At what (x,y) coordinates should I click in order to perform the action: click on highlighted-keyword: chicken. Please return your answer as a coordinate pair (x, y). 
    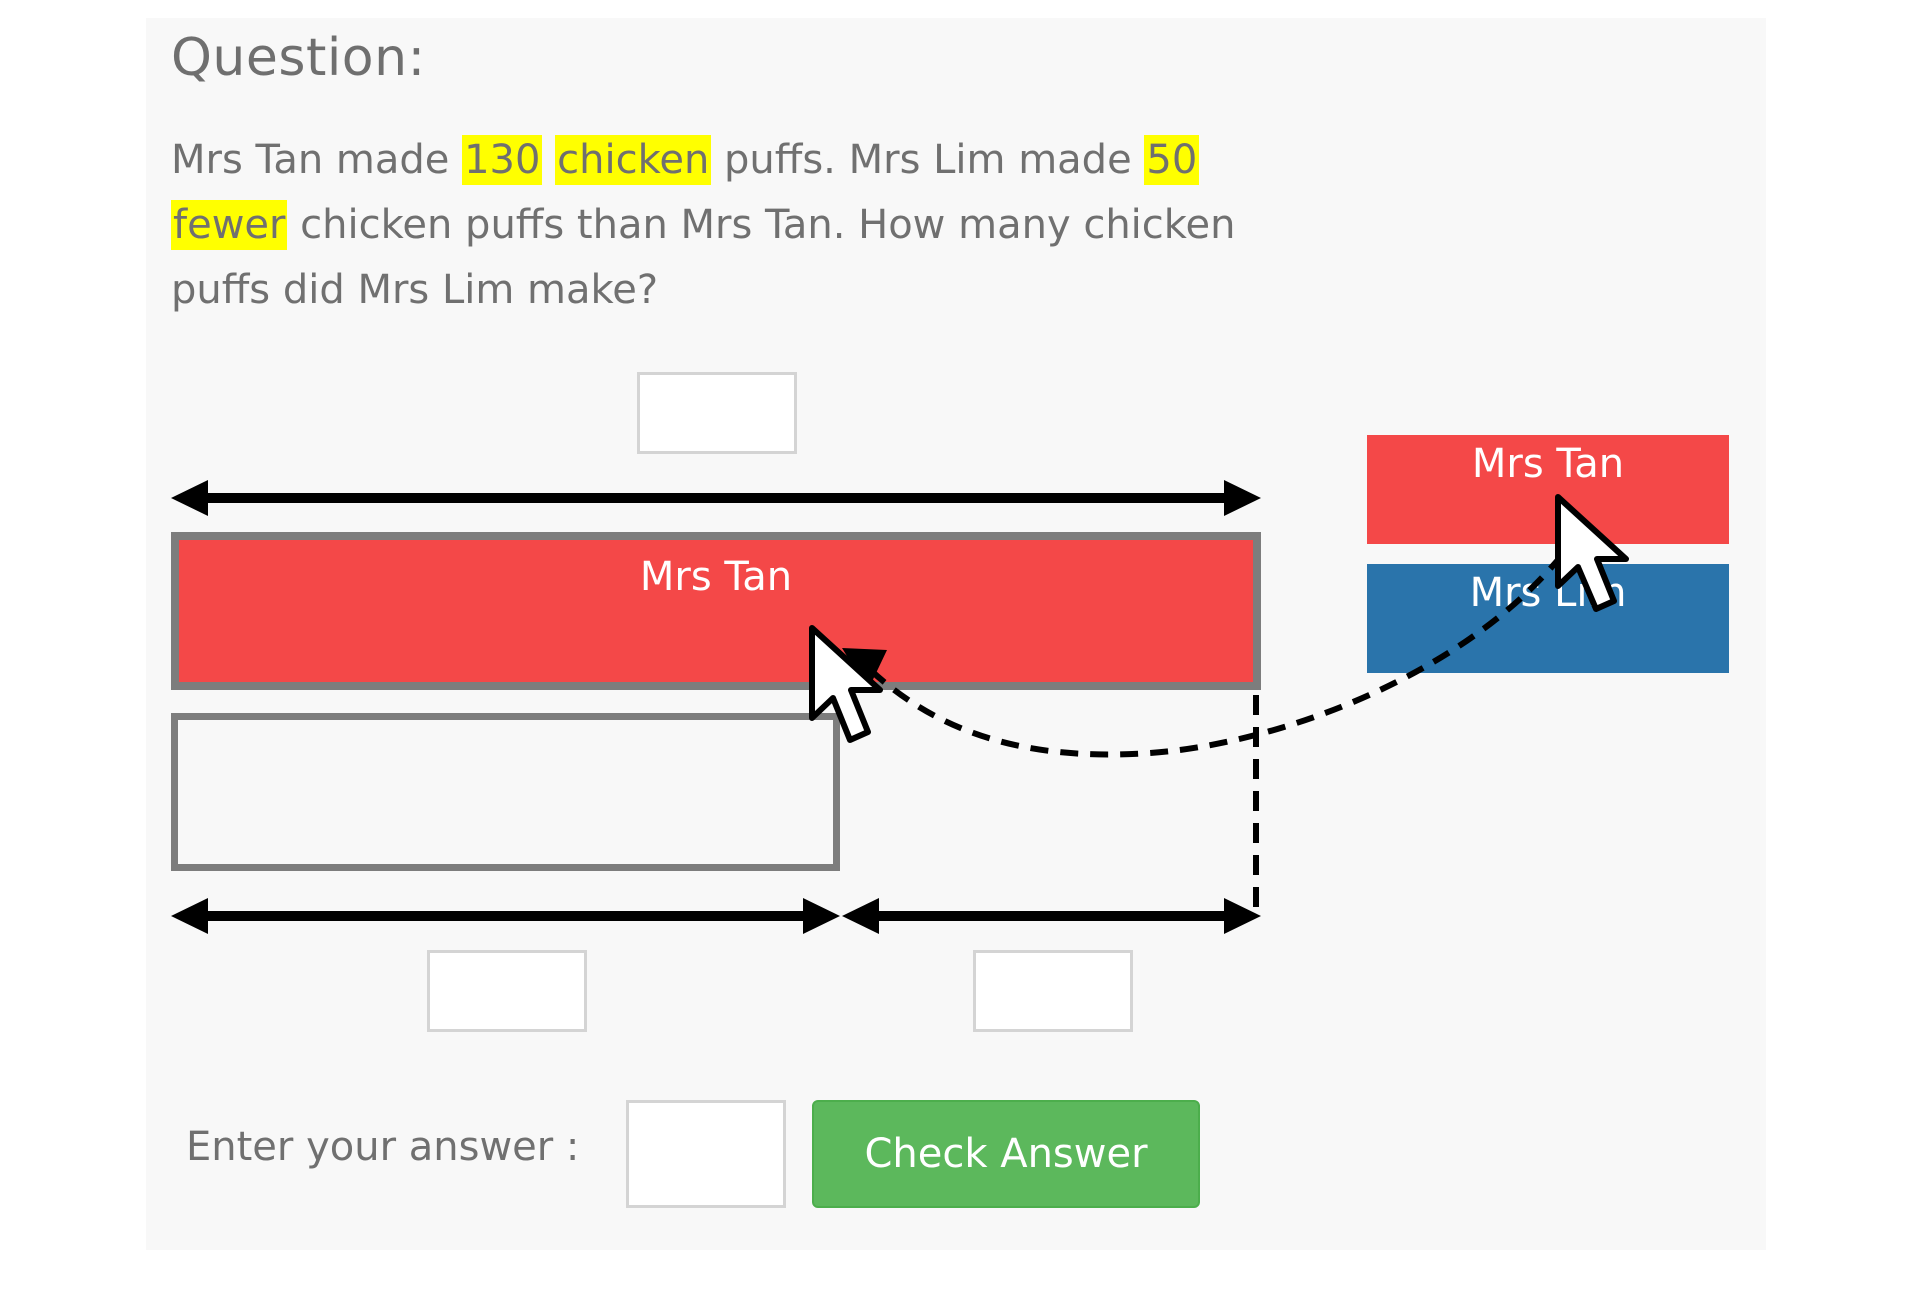
    Looking at the image, I should click on (633, 160).